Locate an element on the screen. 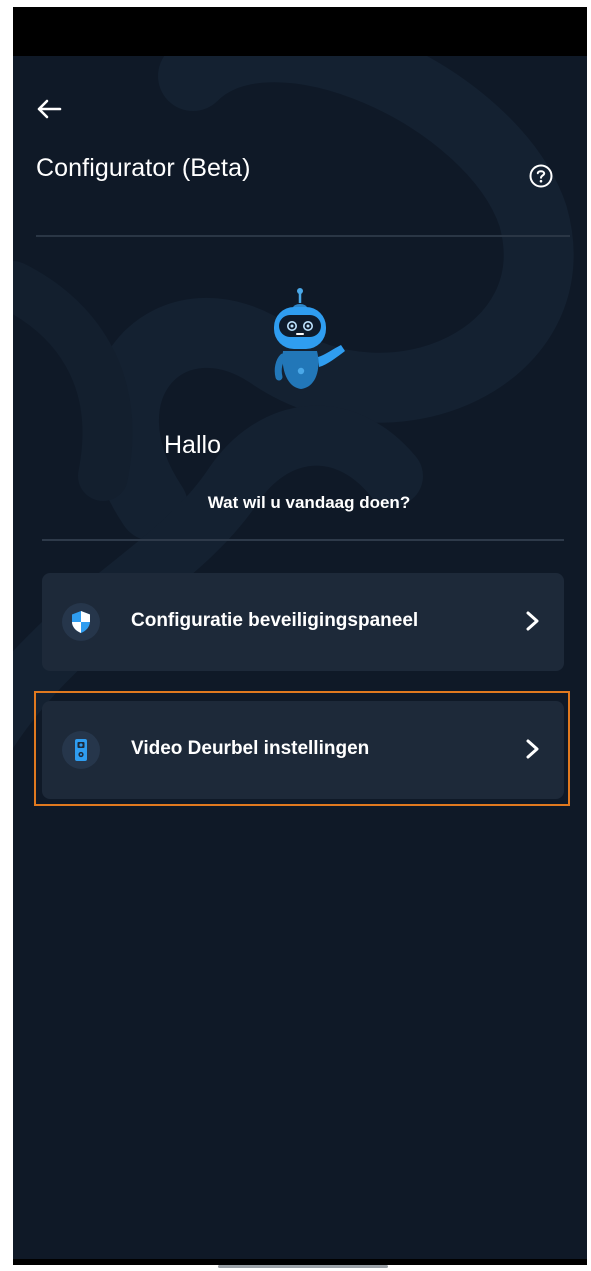 The width and height of the screenshot is (591, 1271). option-video-doorbell-settings: Video Deurbel instellingen is located at coordinates (303, 750).